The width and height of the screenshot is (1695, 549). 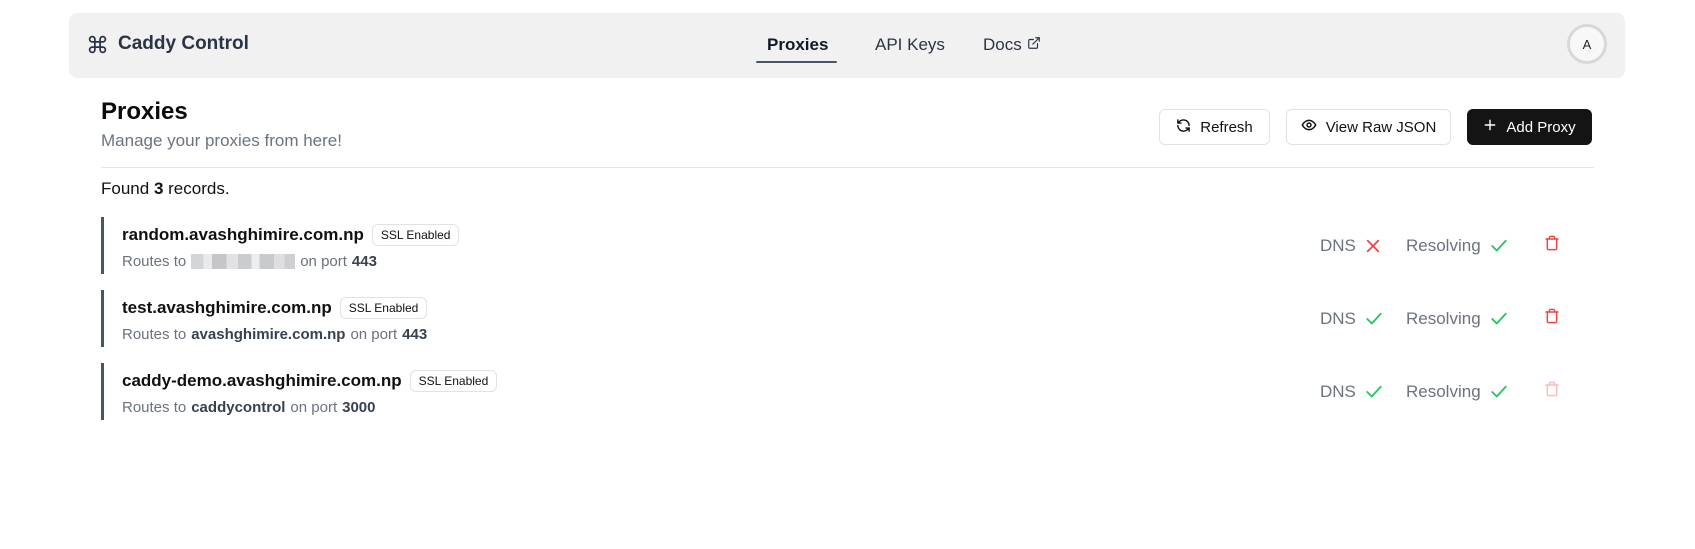 What do you see at coordinates (221, 140) in the screenshot?
I see `page-subtitle: Manage your proxies from here!` at bounding box center [221, 140].